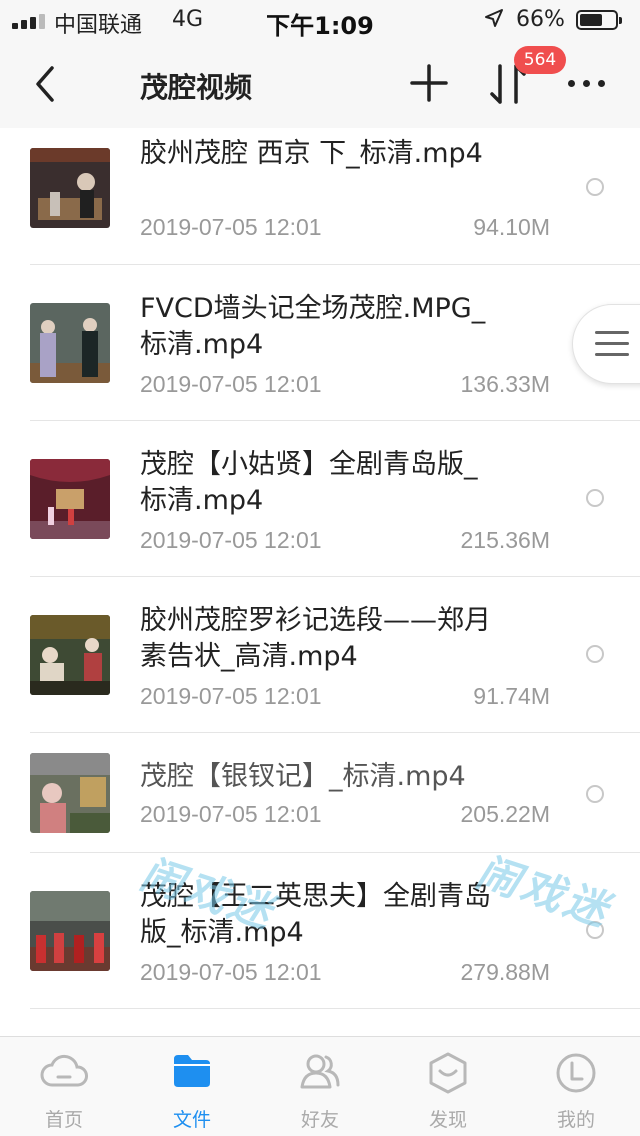  I want to click on battery-icon, so click(599, 20).